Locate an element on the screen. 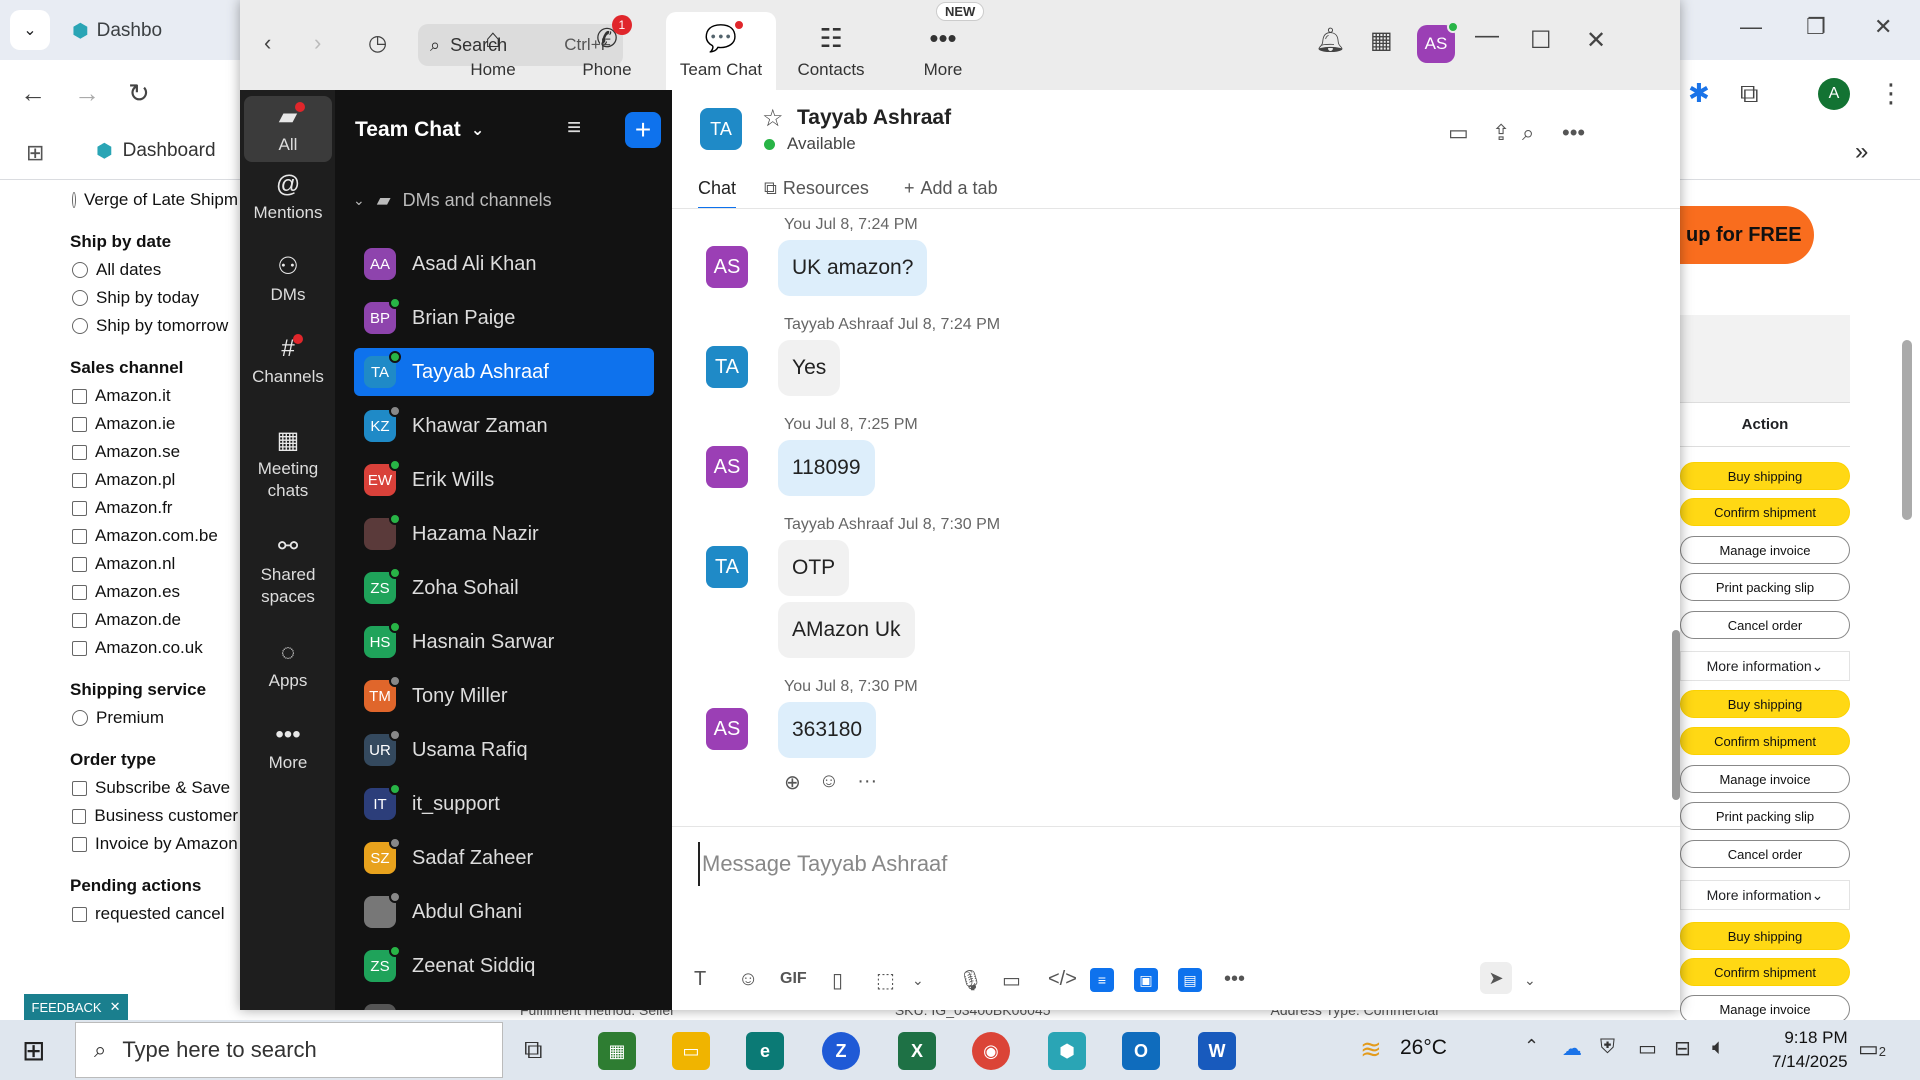  microphone-icon: 🎙︎ is located at coordinates (970, 980).